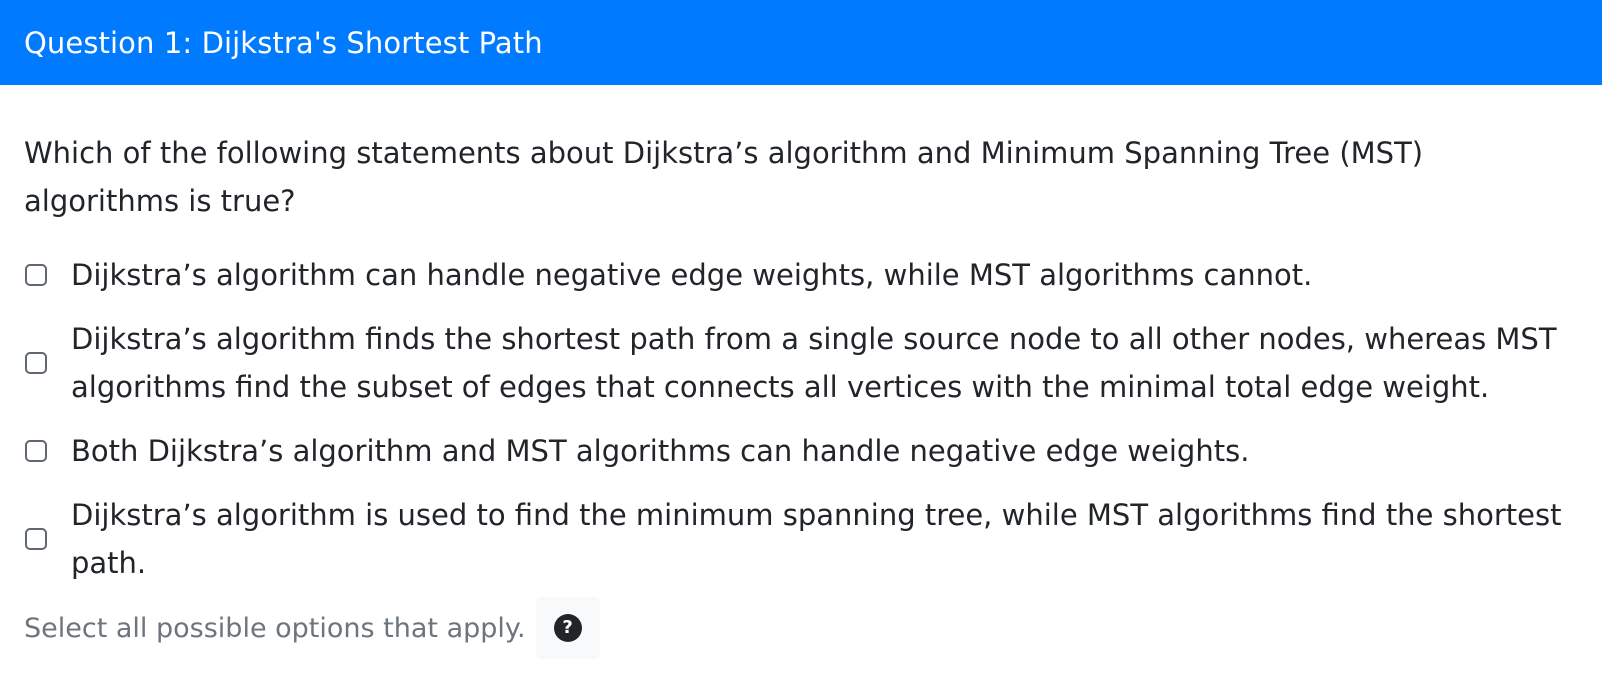 This screenshot has width=1602, height=674. What do you see at coordinates (36, 363) in the screenshot?
I see `answer-option-2-checkbox` at bounding box center [36, 363].